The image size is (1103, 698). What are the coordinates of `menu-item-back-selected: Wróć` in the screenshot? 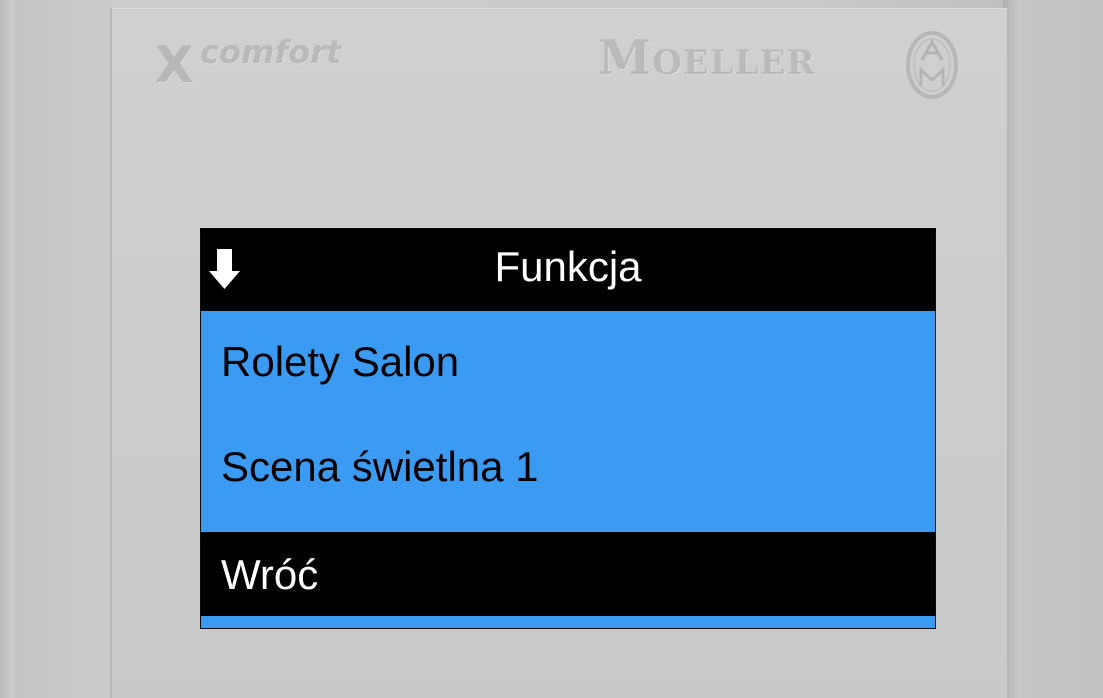 It's located at (568, 574).